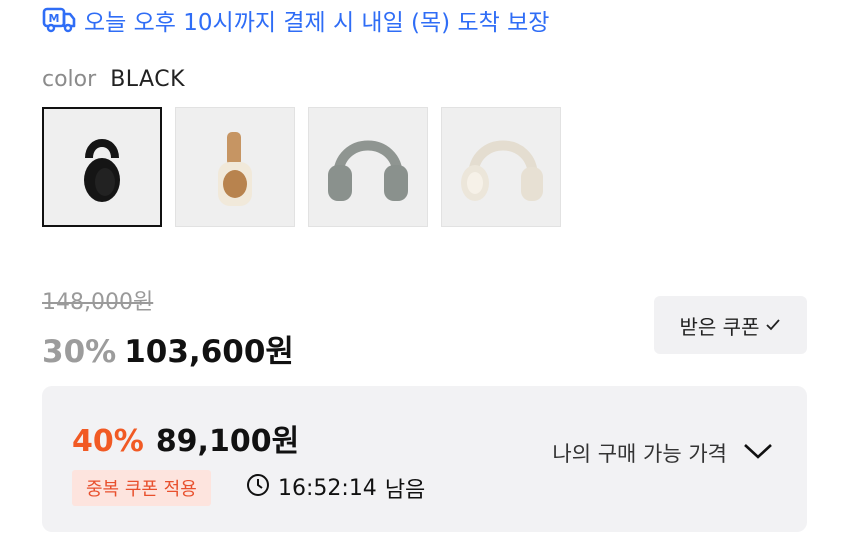 The width and height of the screenshot is (849, 546). I want to click on clock-icon, so click(258, 488).